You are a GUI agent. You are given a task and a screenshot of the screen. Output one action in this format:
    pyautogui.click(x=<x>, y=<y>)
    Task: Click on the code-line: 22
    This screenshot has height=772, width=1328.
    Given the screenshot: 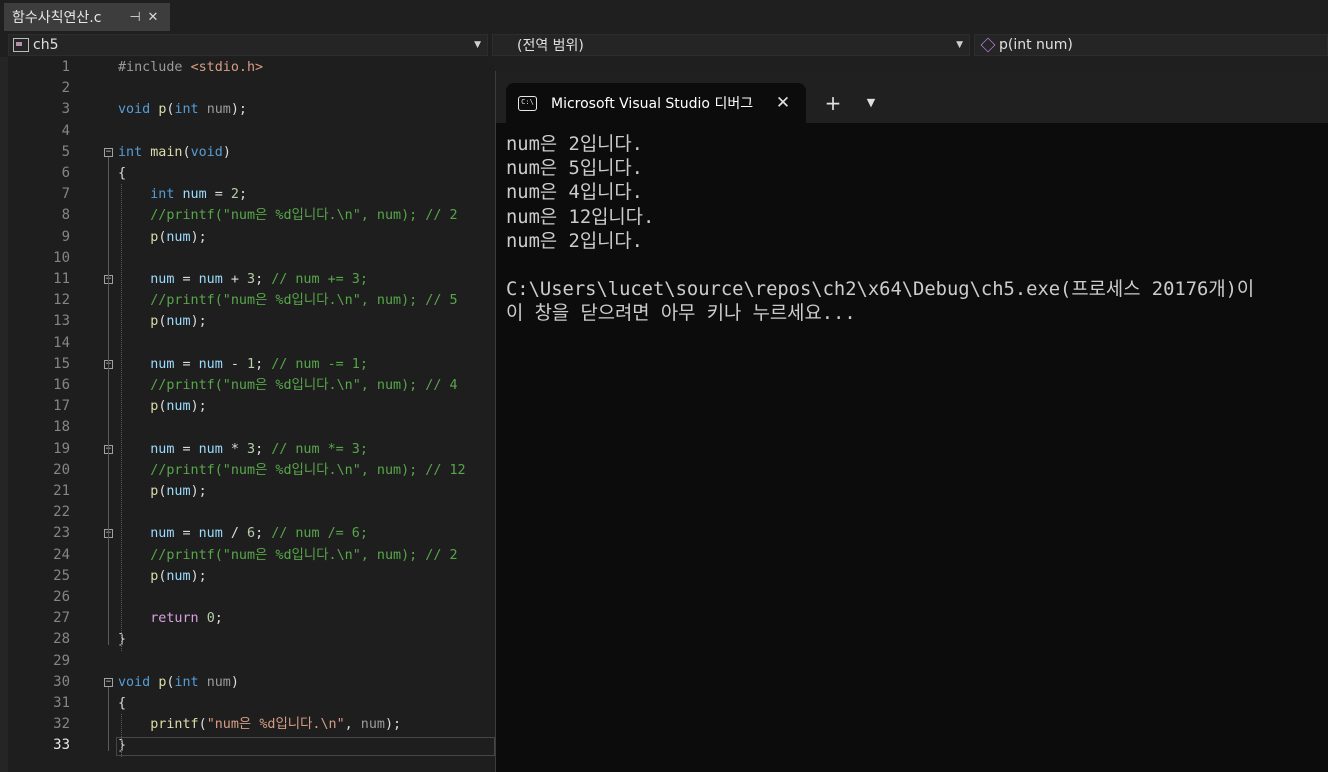 What is the action you would take?
    pyautogui.click(x=251, y=512)
    